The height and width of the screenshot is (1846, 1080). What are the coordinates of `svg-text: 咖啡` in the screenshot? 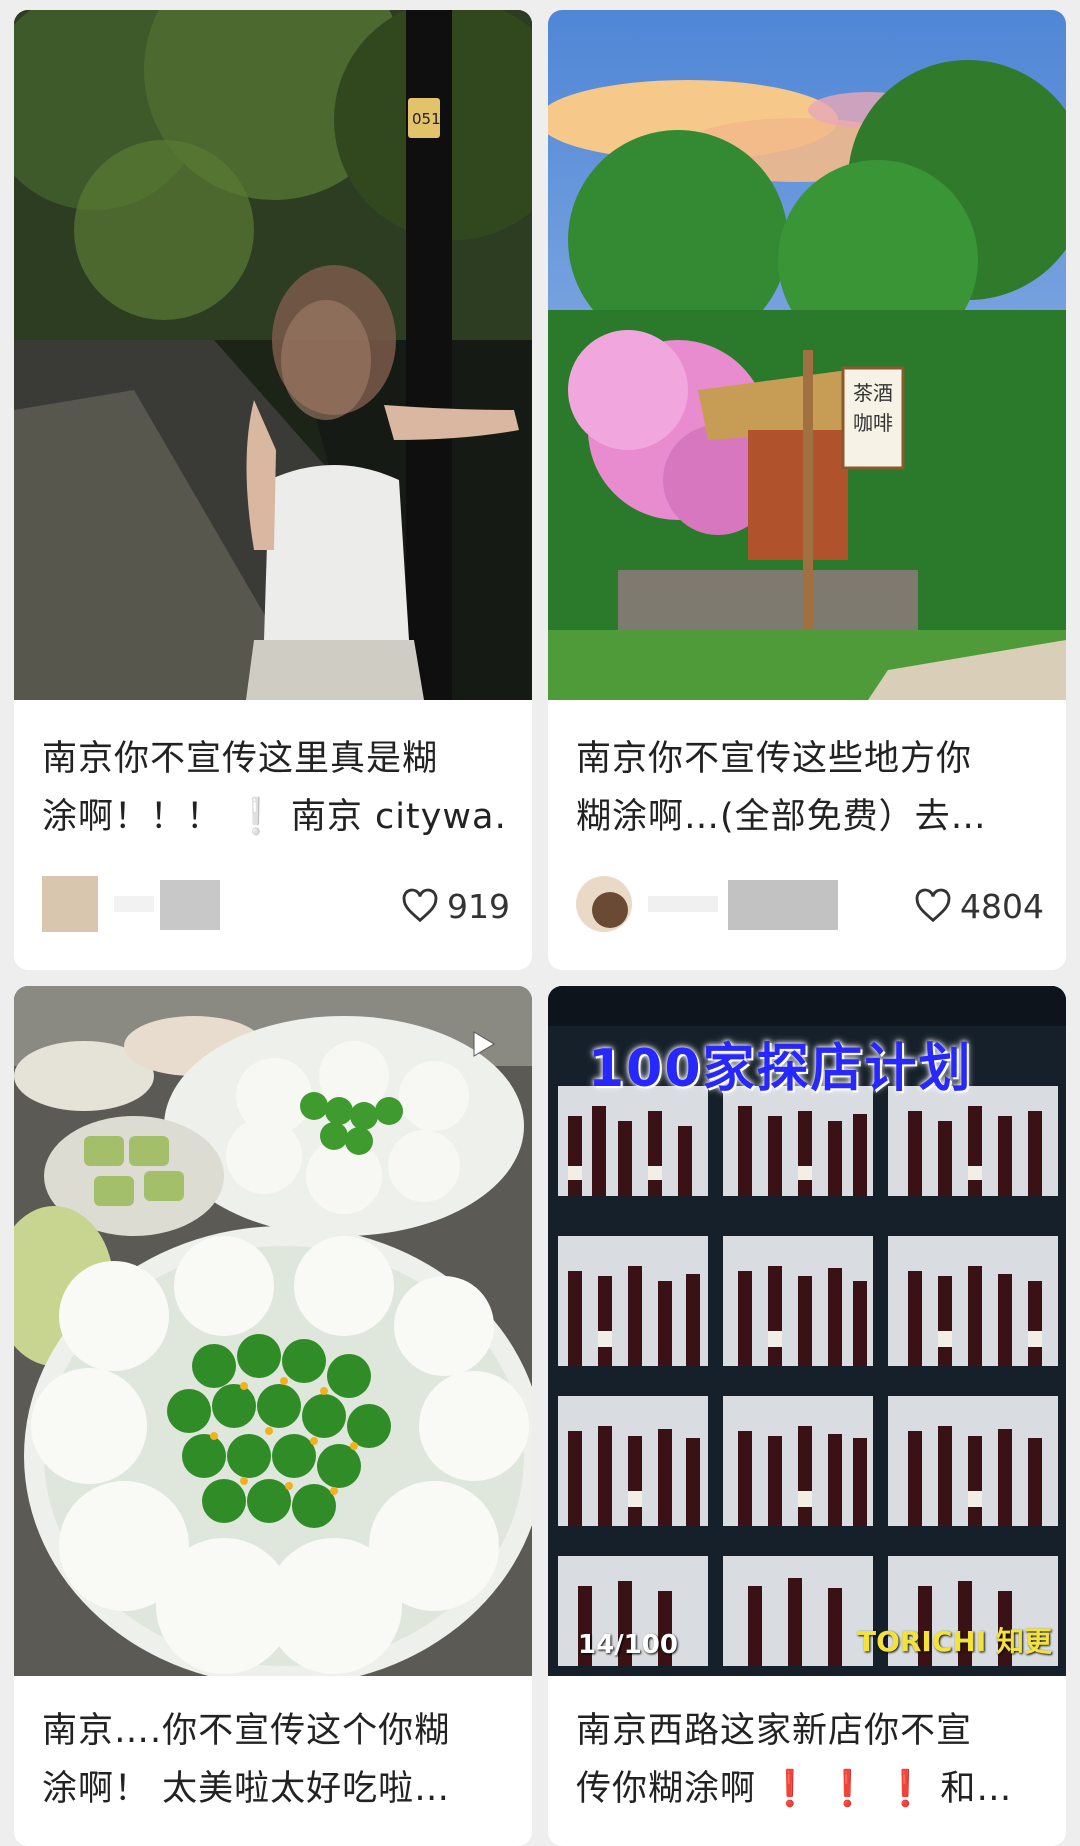 It's located at (873, 423).